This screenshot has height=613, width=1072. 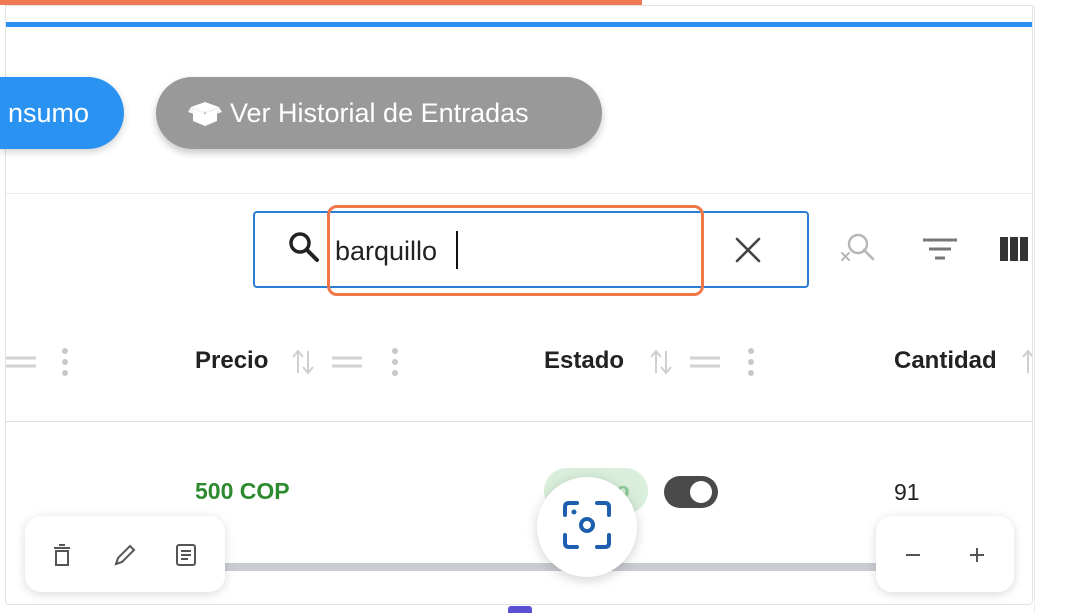 What do you see at coordinates (242, 491) in the screenshot?
I see `table-cell-price: 500 COP` at bounding box center [242, 491].